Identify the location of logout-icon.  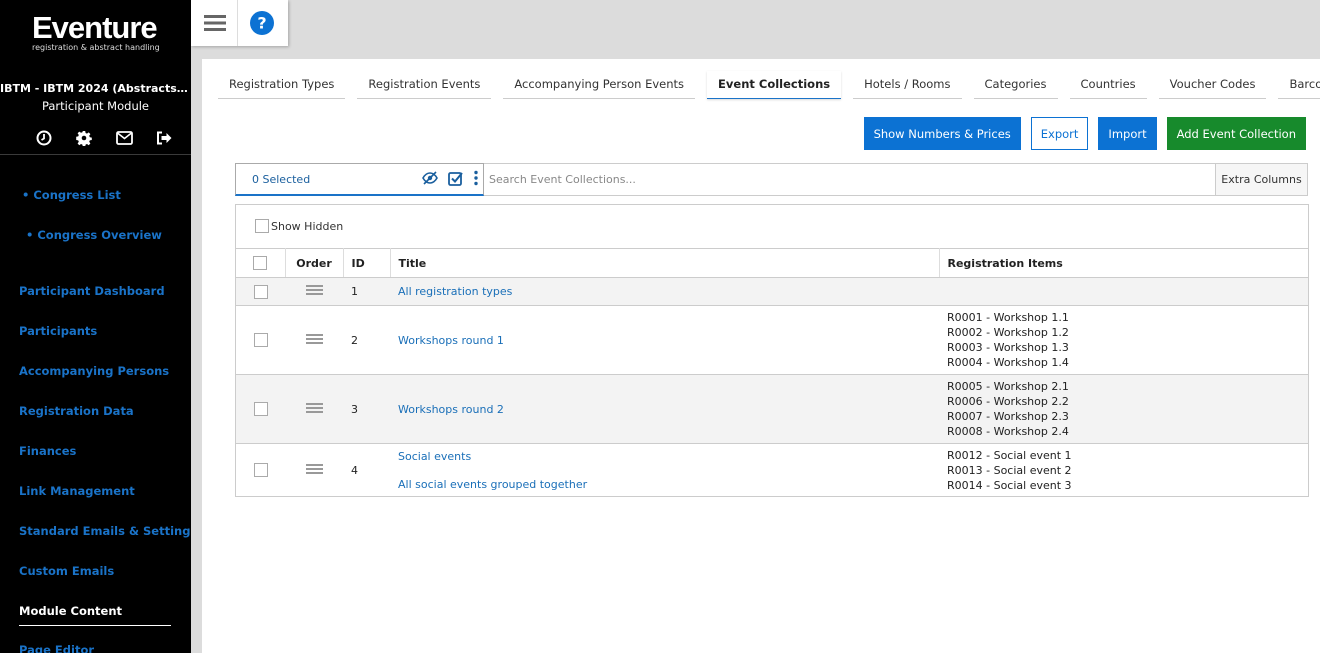
(164, 138).